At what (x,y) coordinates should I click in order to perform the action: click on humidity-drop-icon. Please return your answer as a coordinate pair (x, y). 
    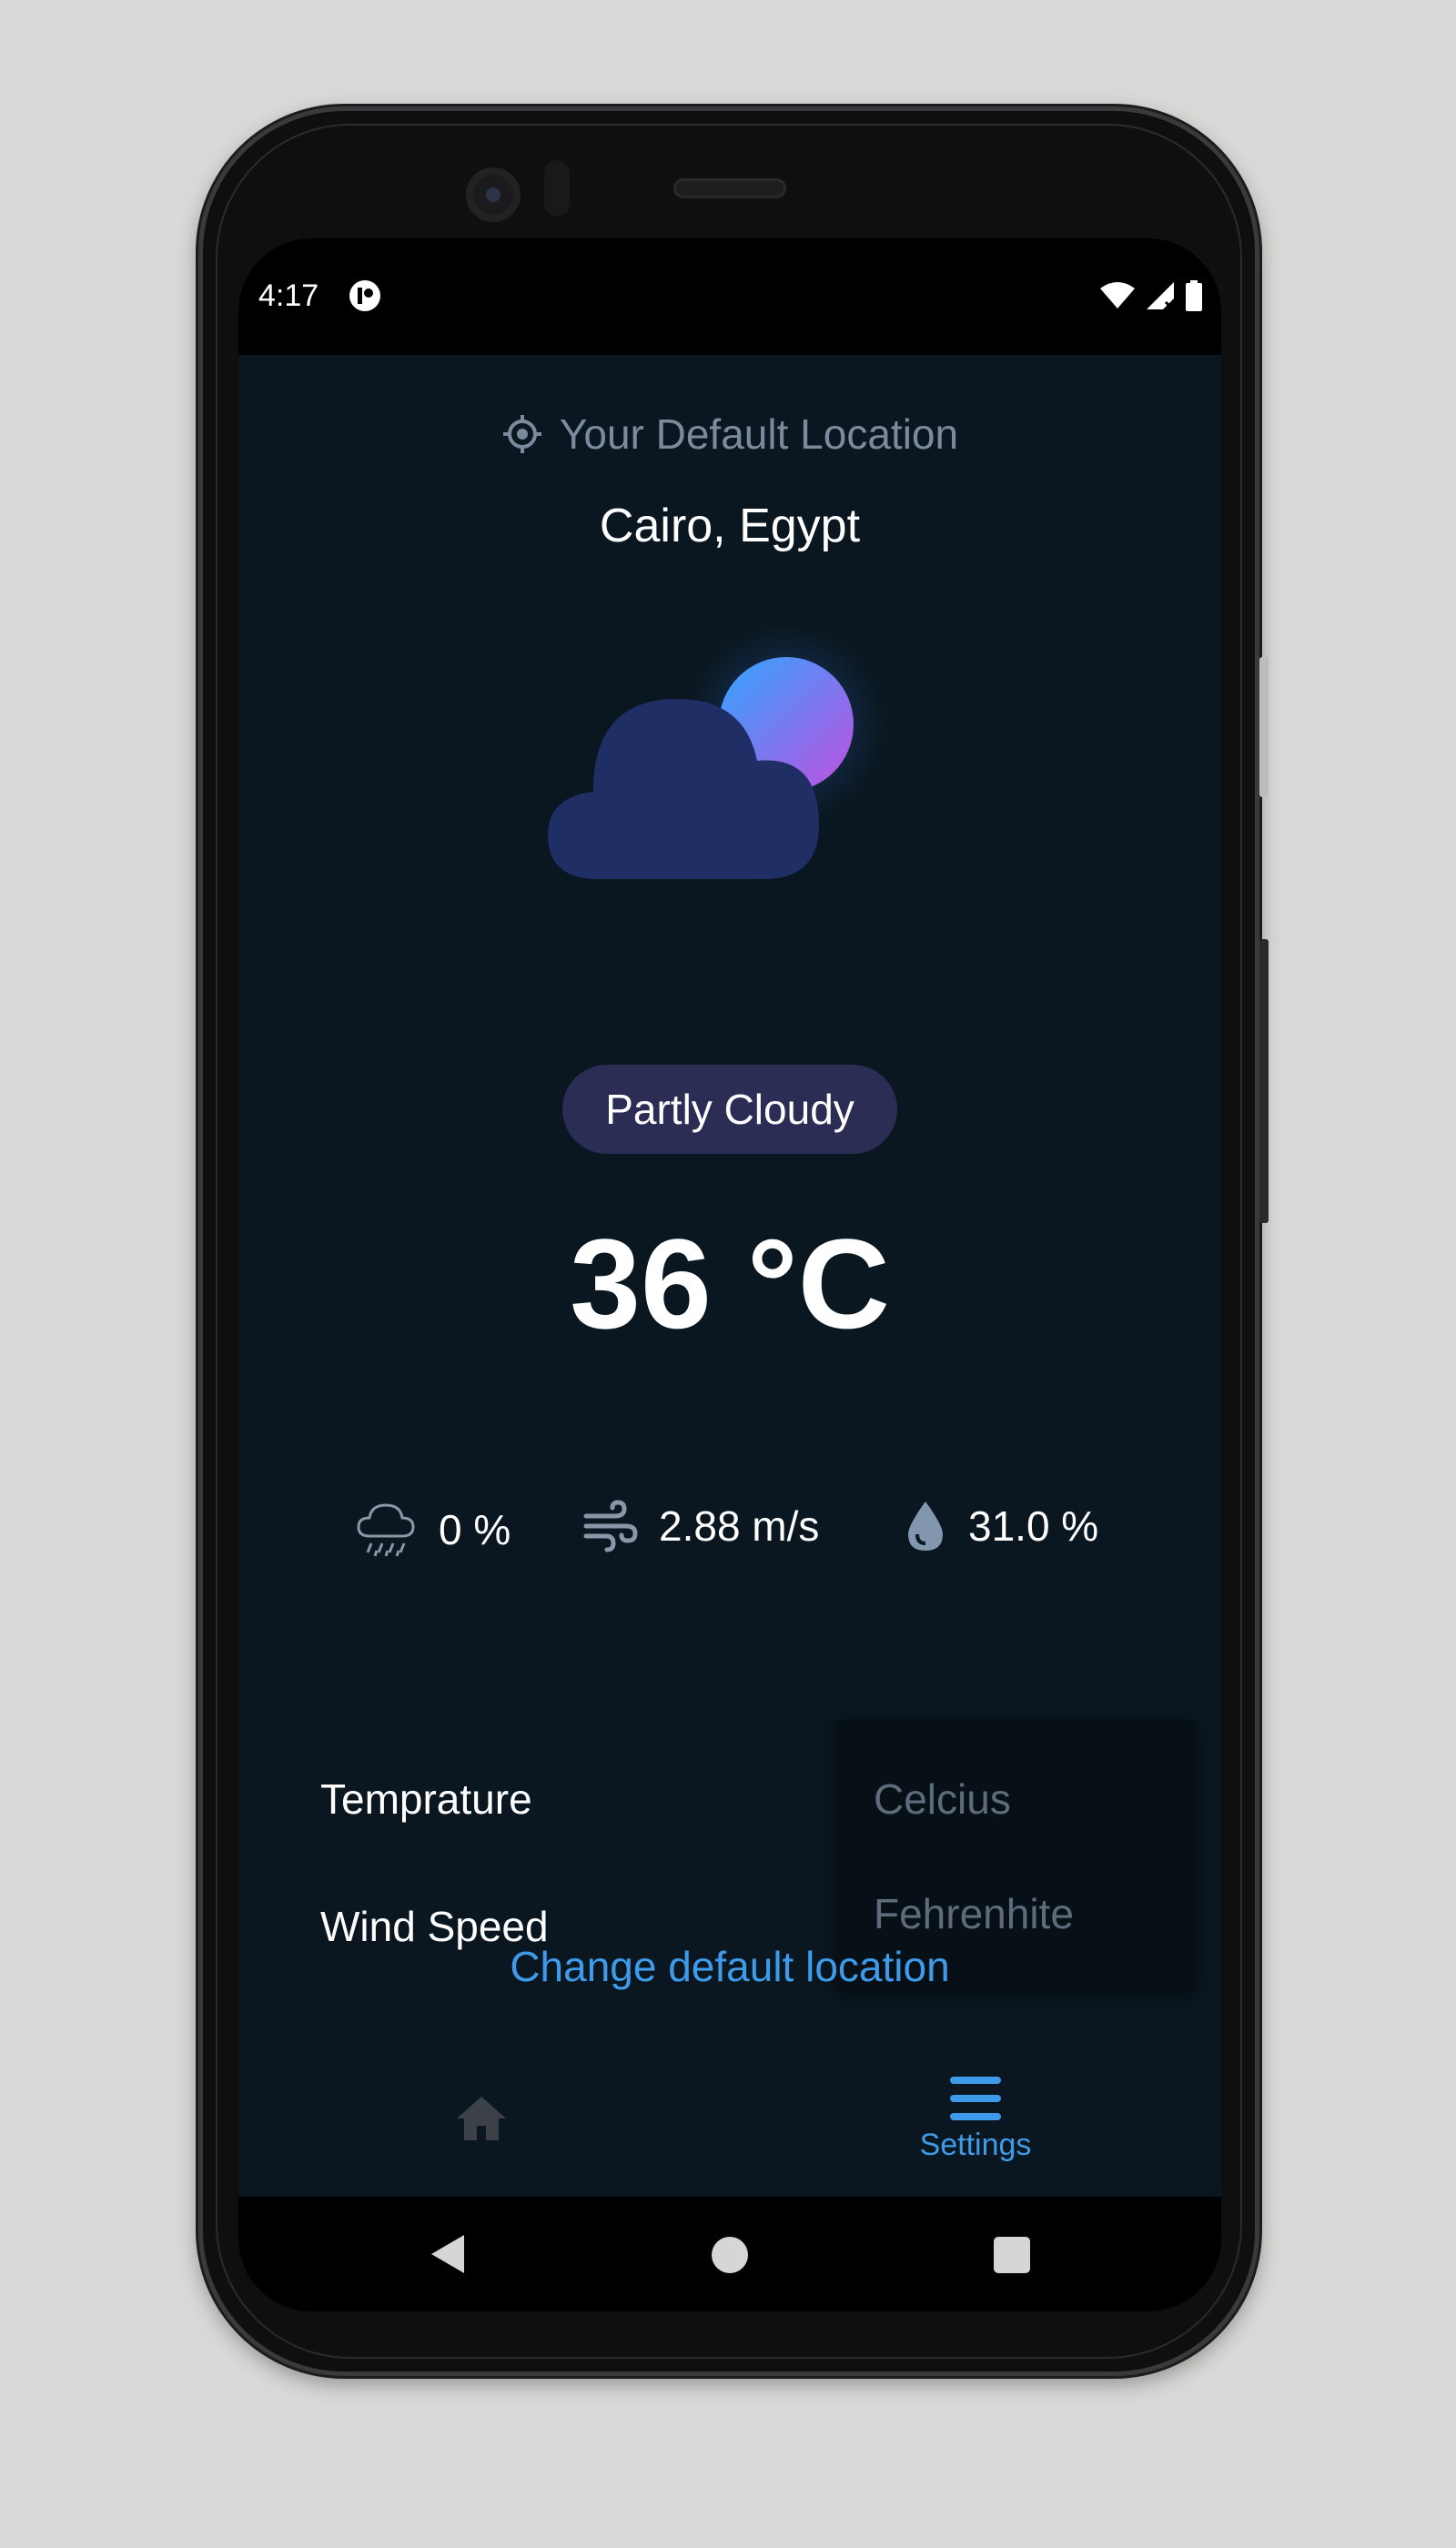
    Looking at the image, I should click on (926, 1527).